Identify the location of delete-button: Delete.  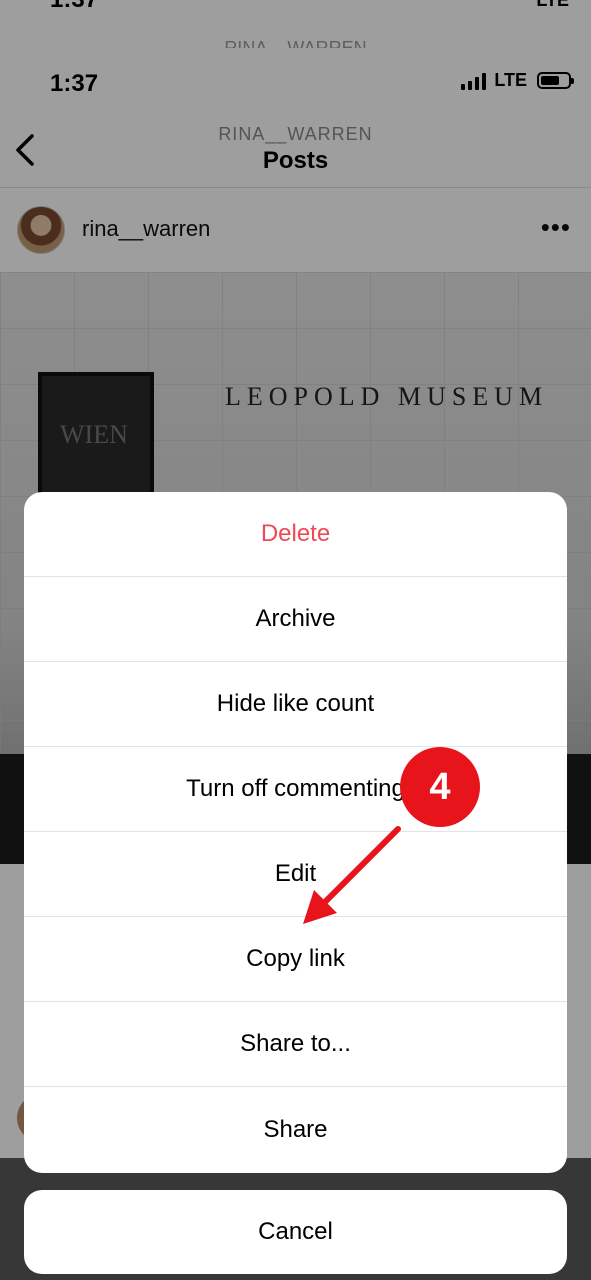
(295, 534).